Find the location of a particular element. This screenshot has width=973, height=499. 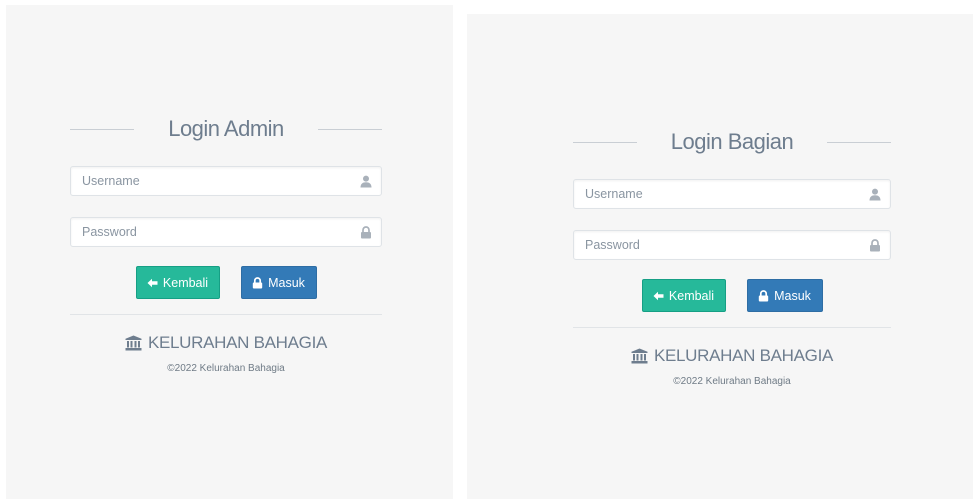

admin-title-row: Login Admin is located at coordinates (226, 129).